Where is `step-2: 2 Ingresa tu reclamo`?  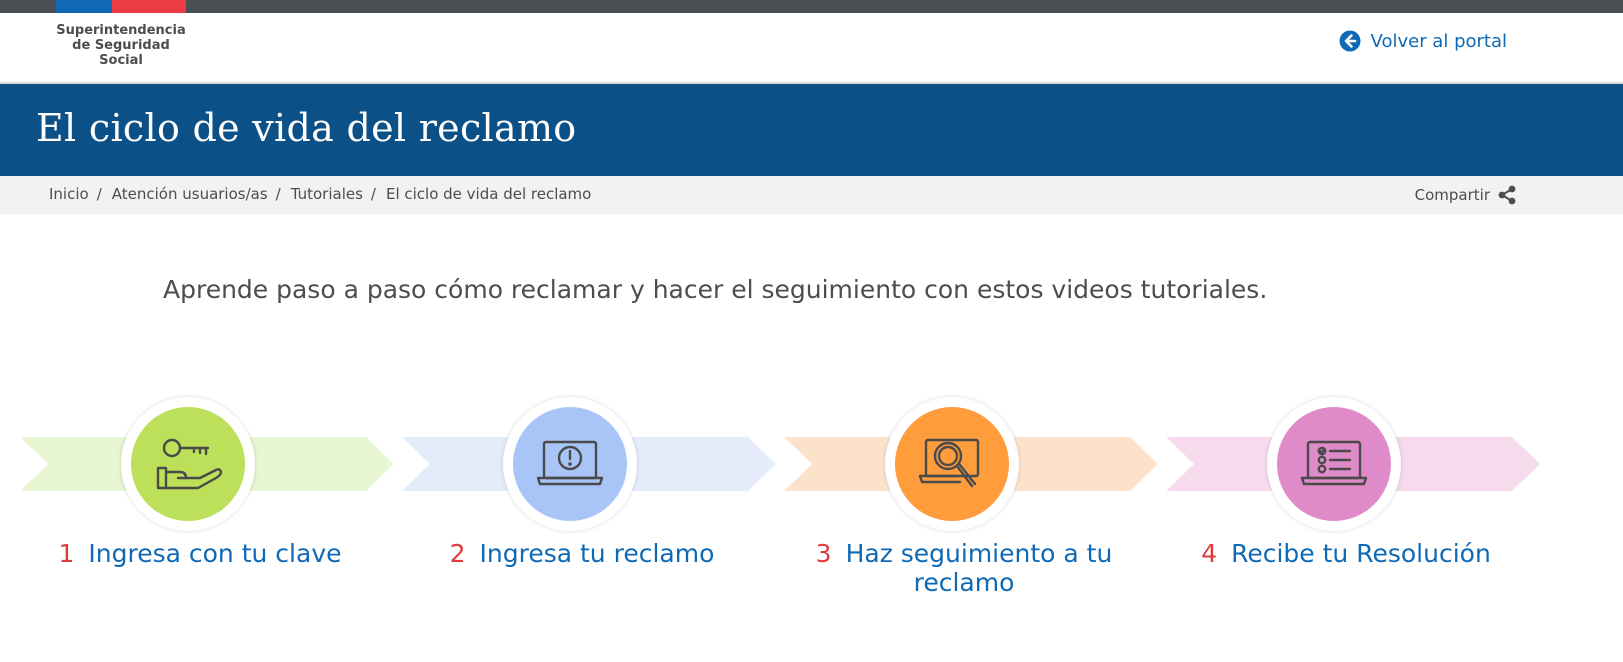
step-2: 2 Ingresa tu reclamo is located at coordinates (579, 510).